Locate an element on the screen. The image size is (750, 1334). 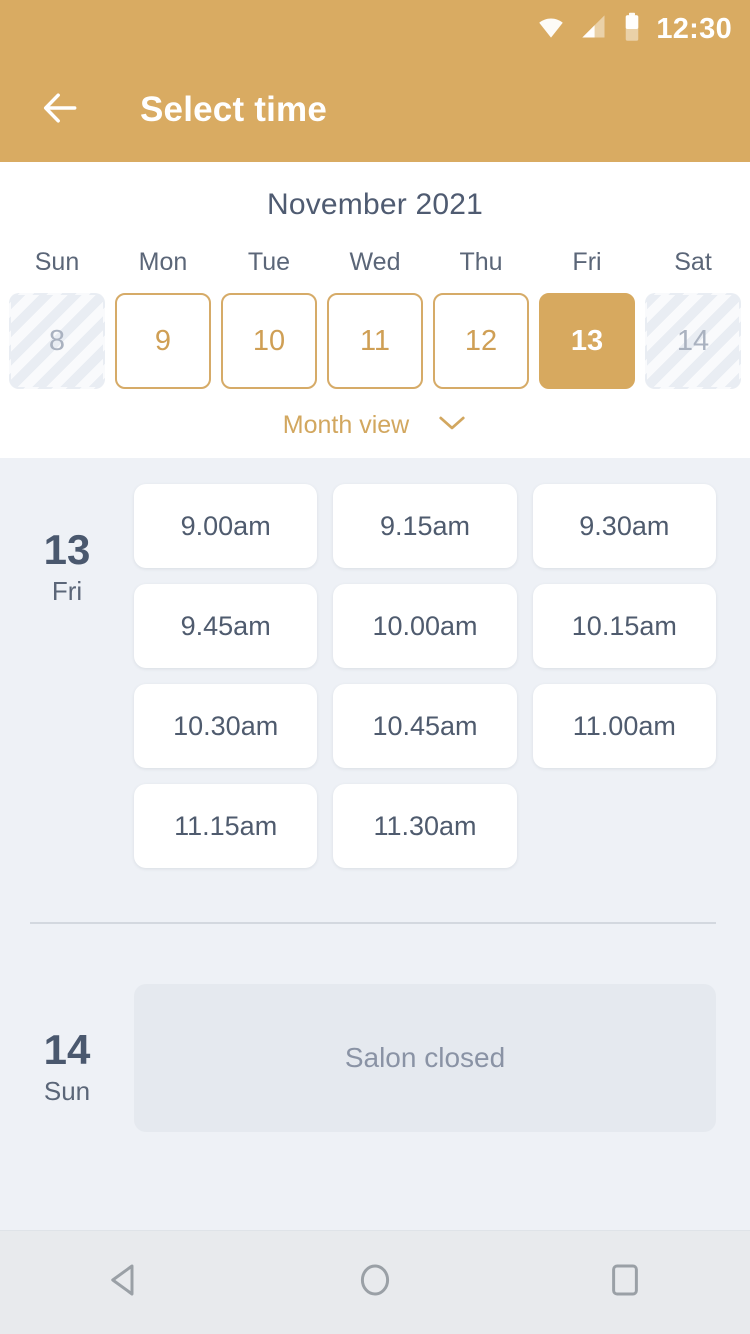
back-button is located at coordinates (60, 110).